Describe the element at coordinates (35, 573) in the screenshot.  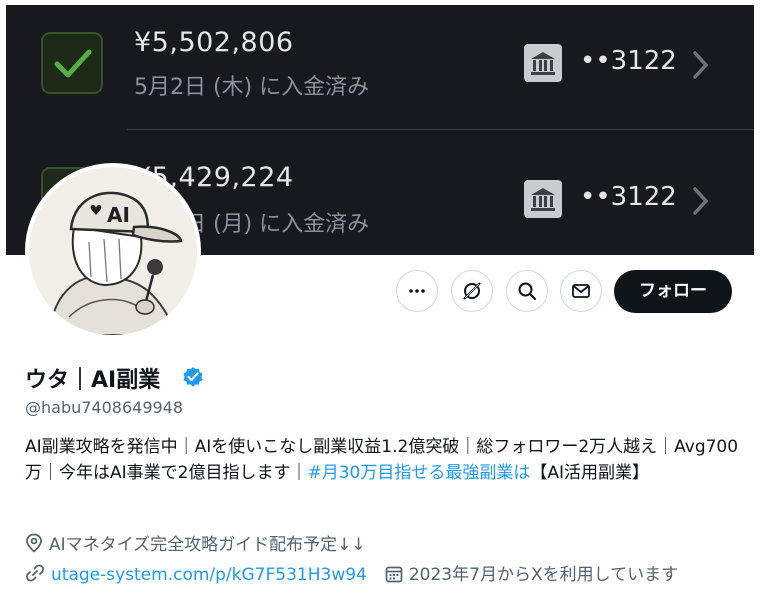
I see `link-icon` at that location.